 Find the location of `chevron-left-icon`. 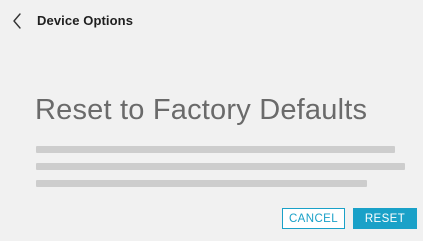

chevron-left-icon is located at coordinates (17, 21).